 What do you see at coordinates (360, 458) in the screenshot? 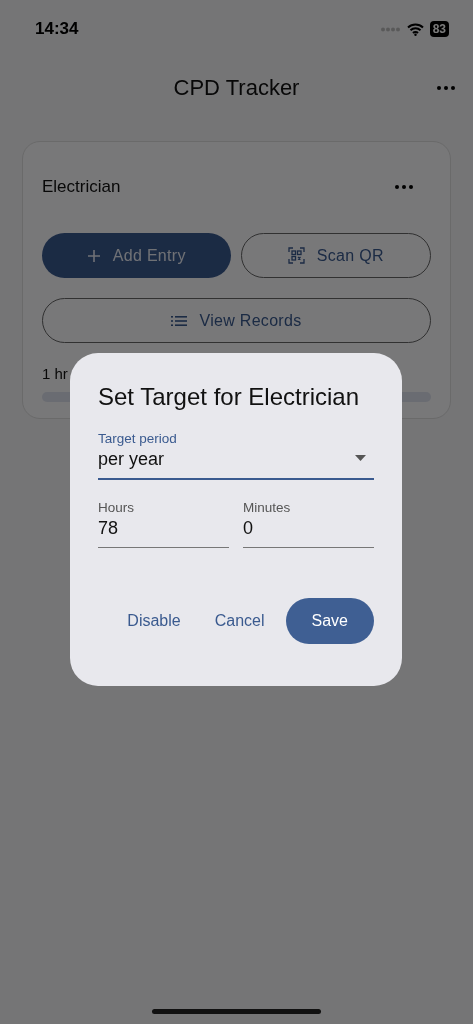
I see `dropdown-arrow-icon` at bounding box center [360, 458].